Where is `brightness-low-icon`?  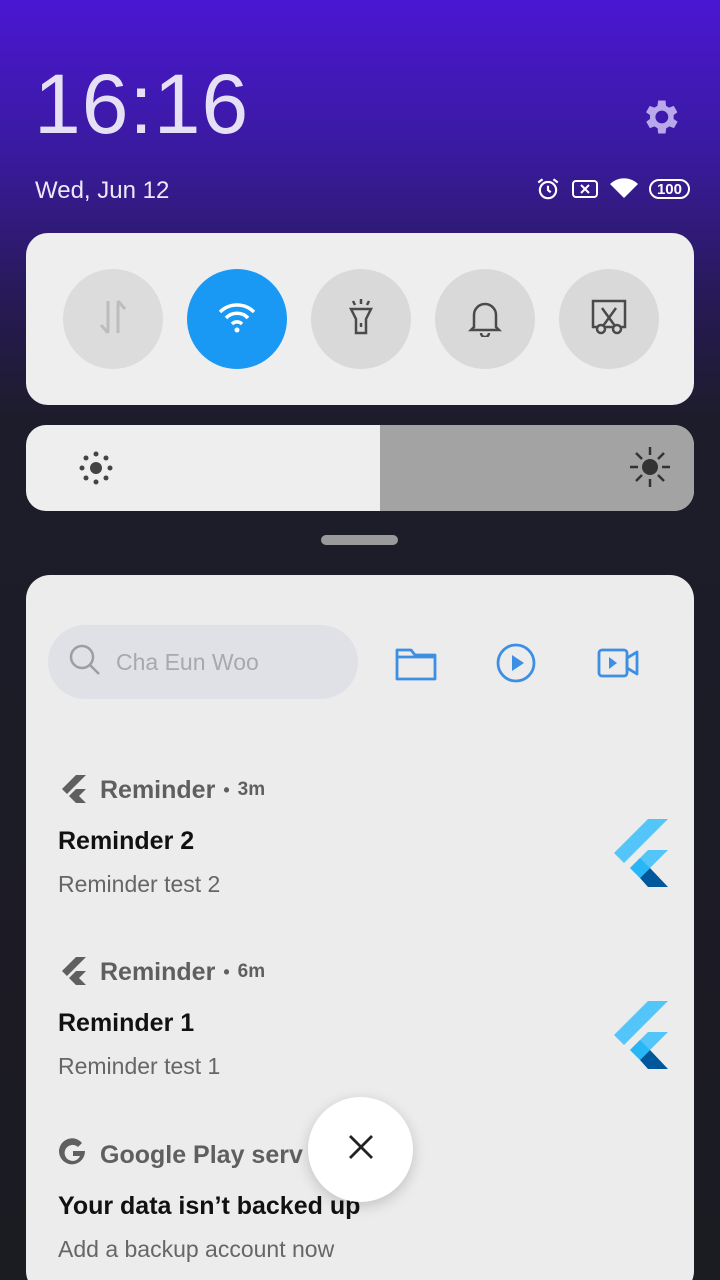 brightness-low-icon is located at coordinates (96, 470).